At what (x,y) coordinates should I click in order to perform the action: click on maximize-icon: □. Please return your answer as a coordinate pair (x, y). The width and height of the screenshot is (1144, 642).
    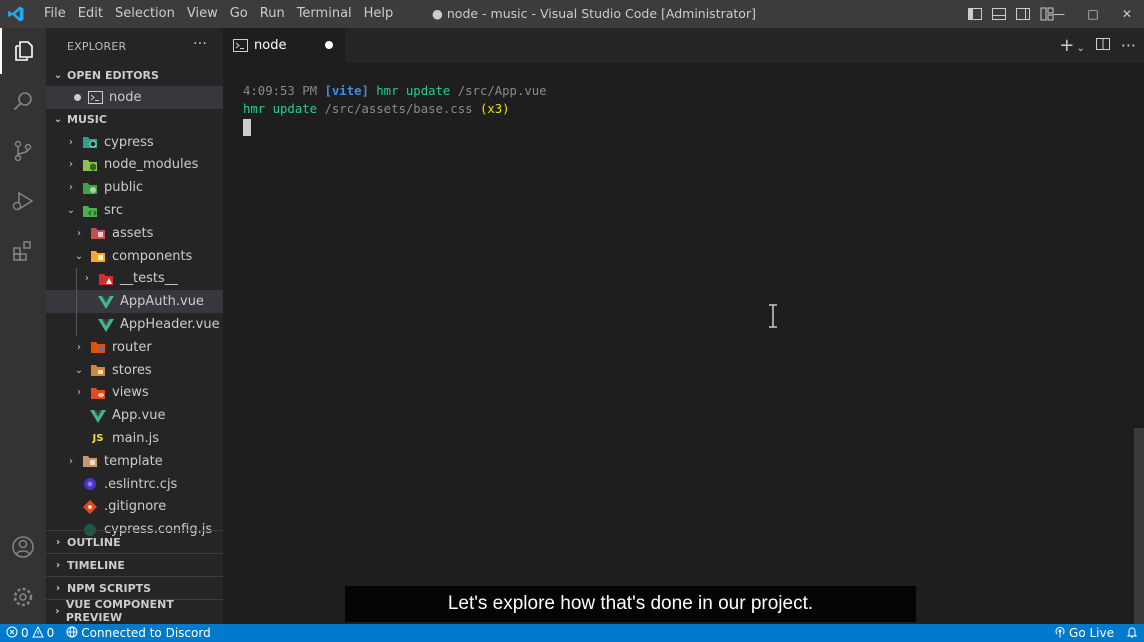
    Looking at the image, I should click on (1093, 14).